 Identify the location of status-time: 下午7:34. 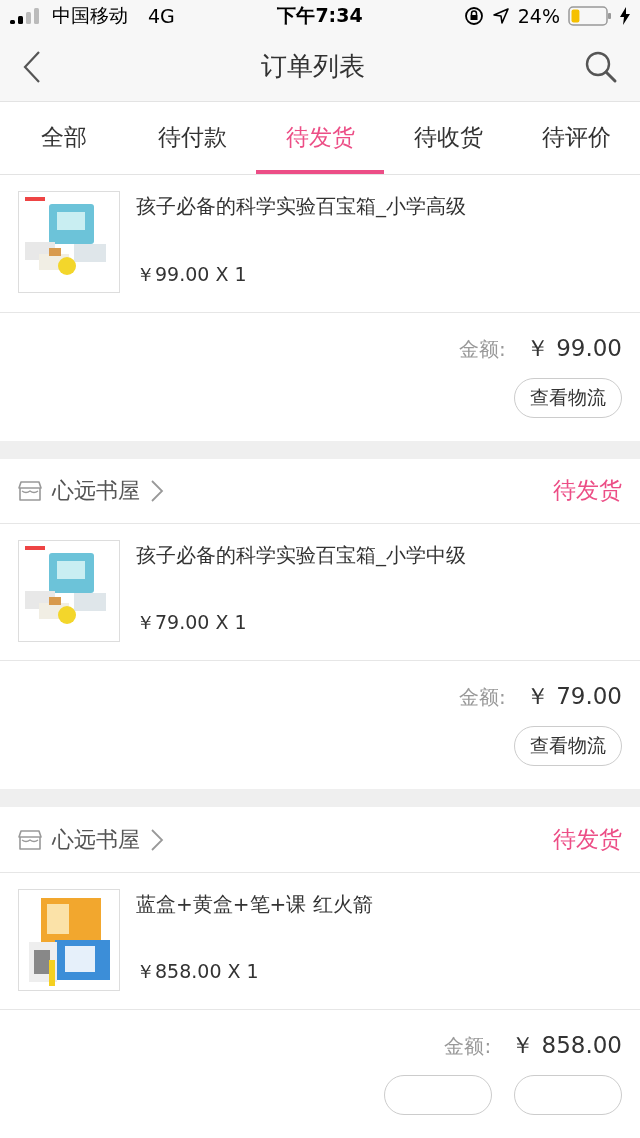
(320, 16).